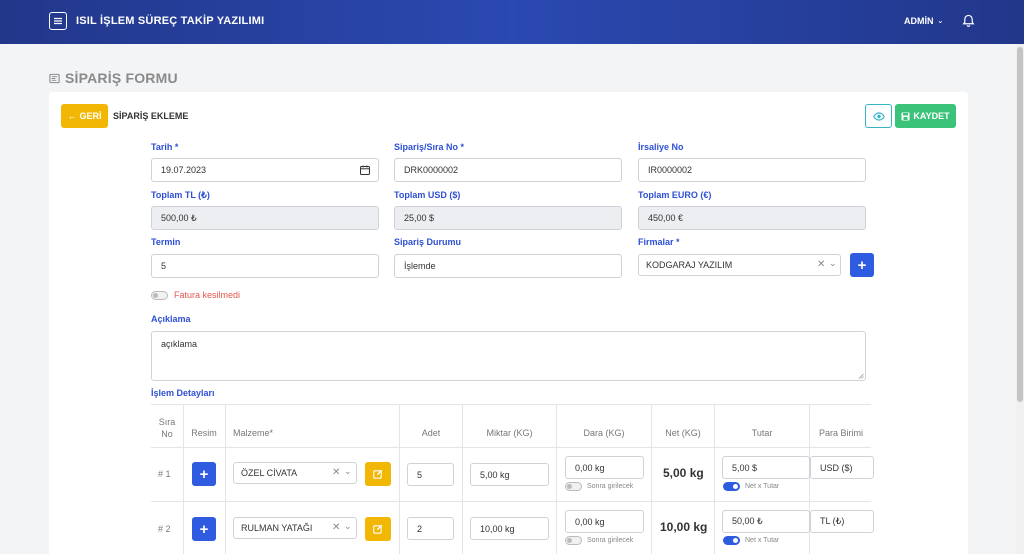  I want to click on irsaliye-no-value: IR0000002, so click(670, 170).